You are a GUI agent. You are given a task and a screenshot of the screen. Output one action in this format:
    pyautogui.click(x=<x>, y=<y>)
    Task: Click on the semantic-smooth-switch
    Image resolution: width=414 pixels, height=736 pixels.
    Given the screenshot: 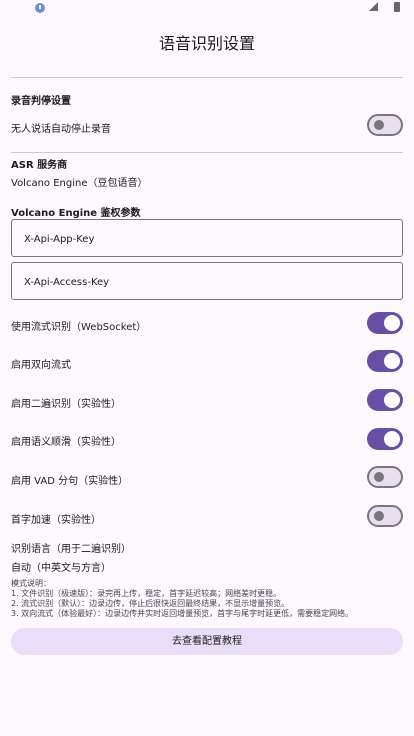 What is the action you would take?
    pyautogui.click(x=385, y=439)
    